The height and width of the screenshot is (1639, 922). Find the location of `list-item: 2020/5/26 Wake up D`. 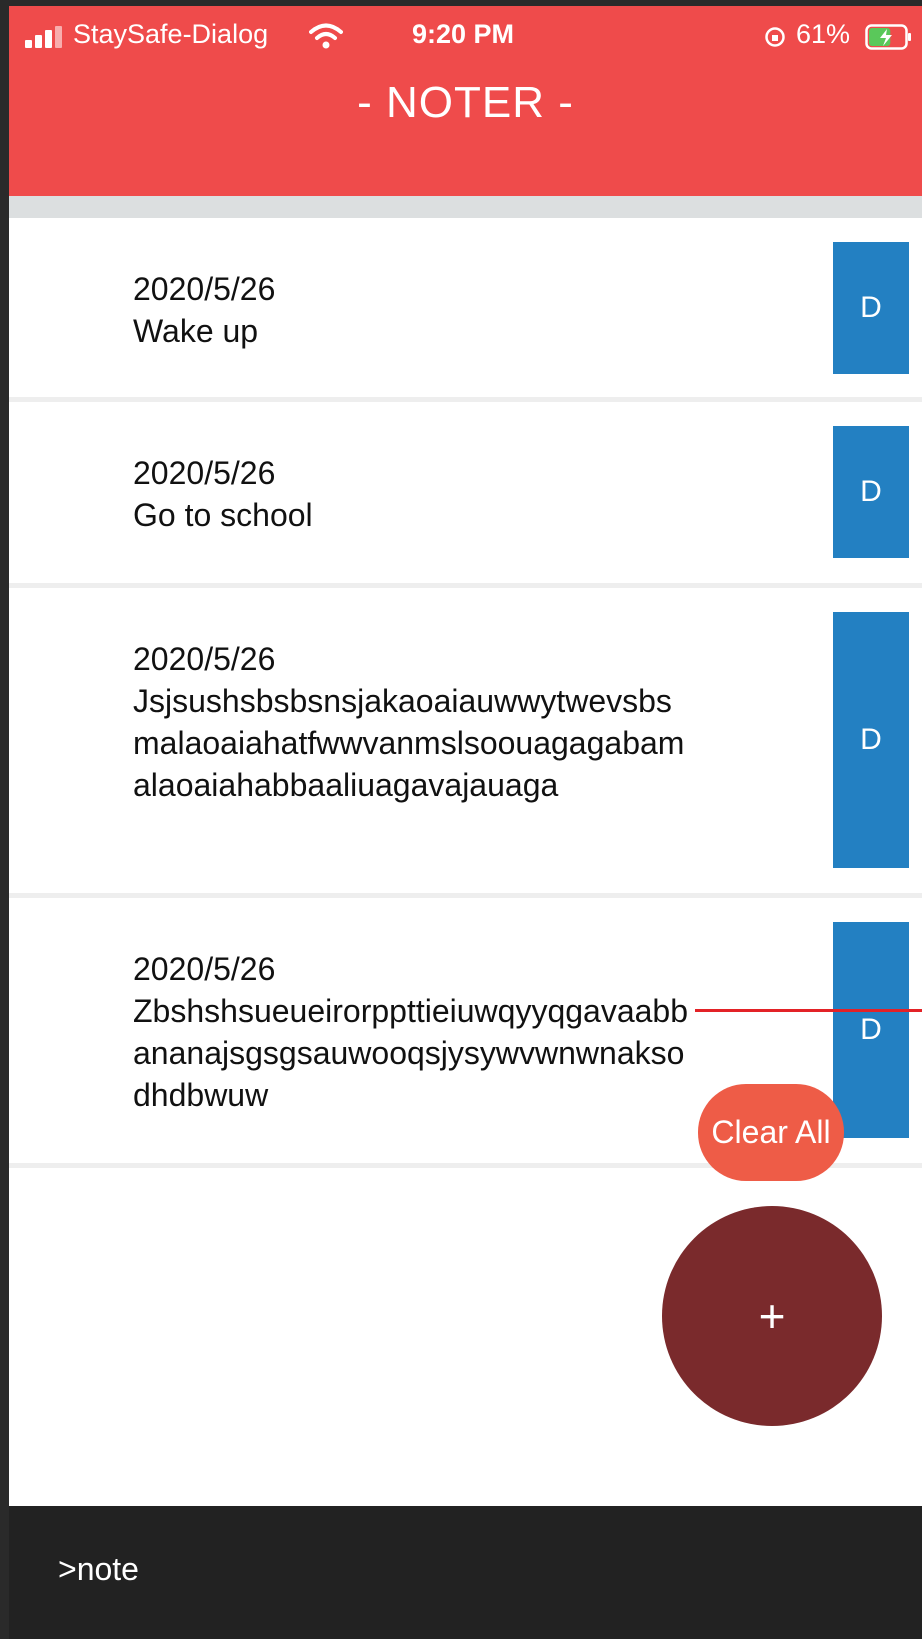

list-item: 2020/5/26 Wake up D is located at coordinates (465, 310).